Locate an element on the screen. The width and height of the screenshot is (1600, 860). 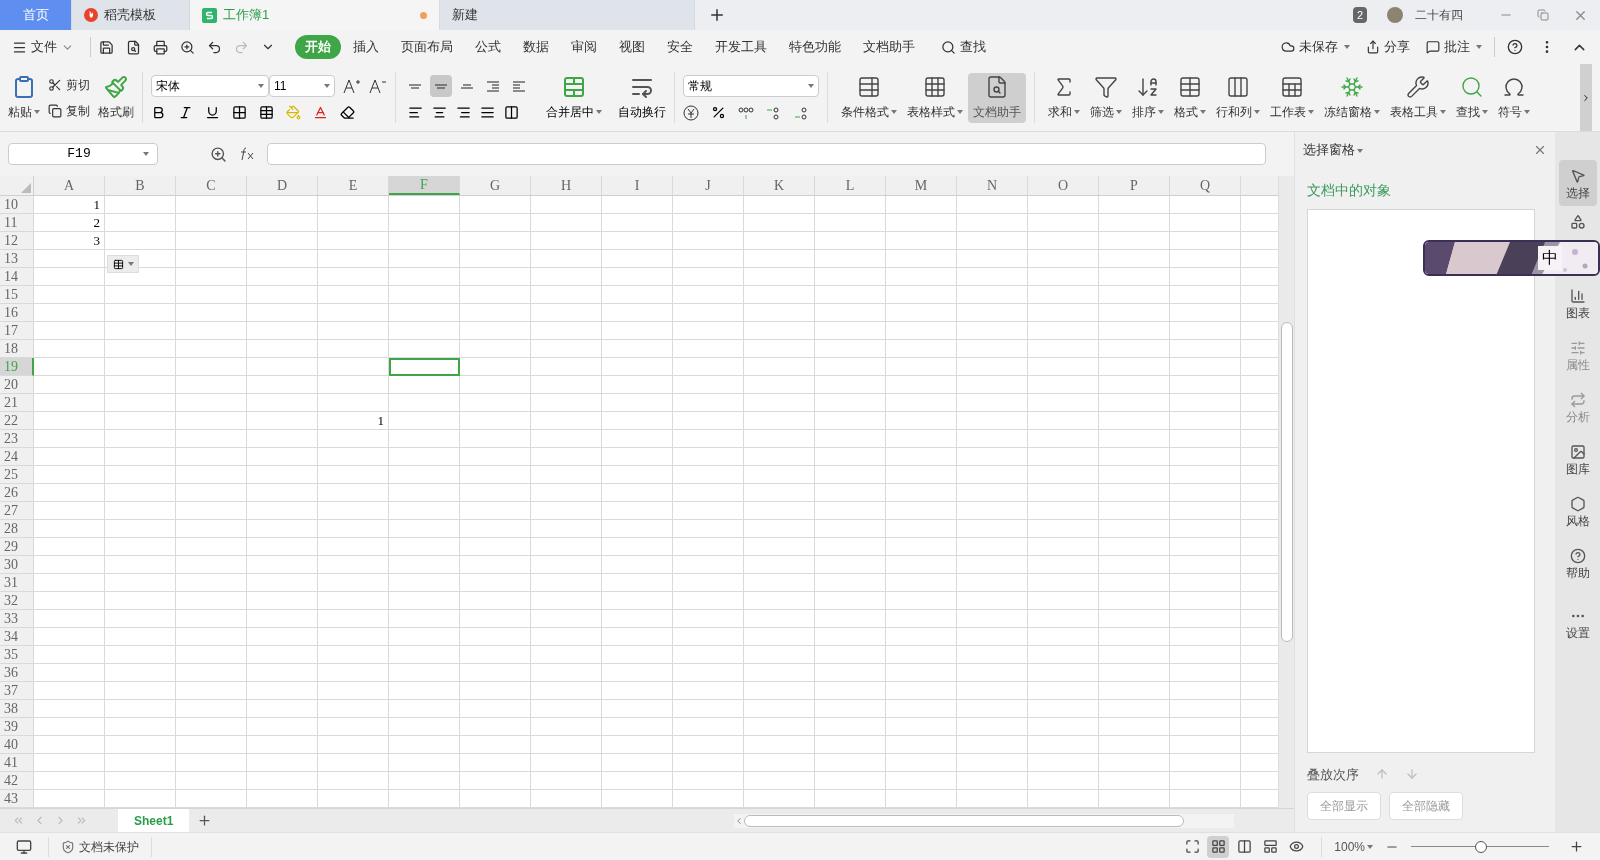
column-header: B is located at coordinates (140, 185).